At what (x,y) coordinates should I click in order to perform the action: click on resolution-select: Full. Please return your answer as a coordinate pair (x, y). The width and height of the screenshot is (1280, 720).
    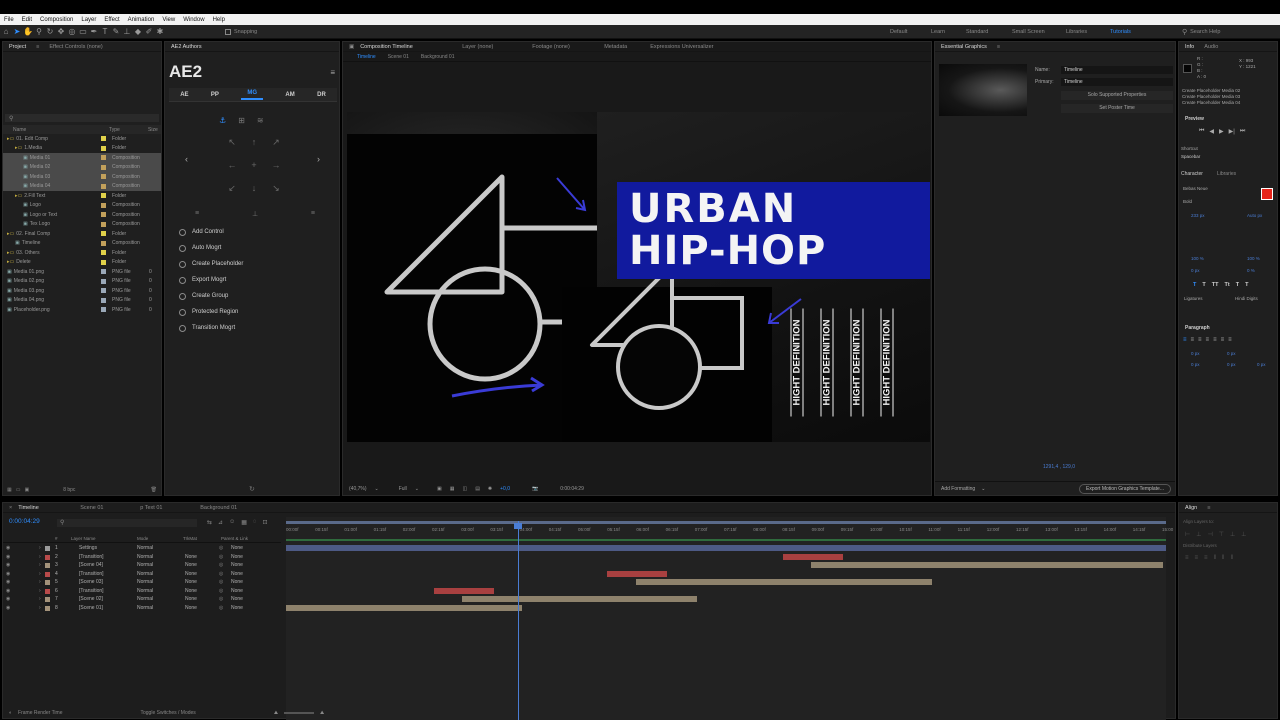
    Looking at the image, I should click on (403, 489).